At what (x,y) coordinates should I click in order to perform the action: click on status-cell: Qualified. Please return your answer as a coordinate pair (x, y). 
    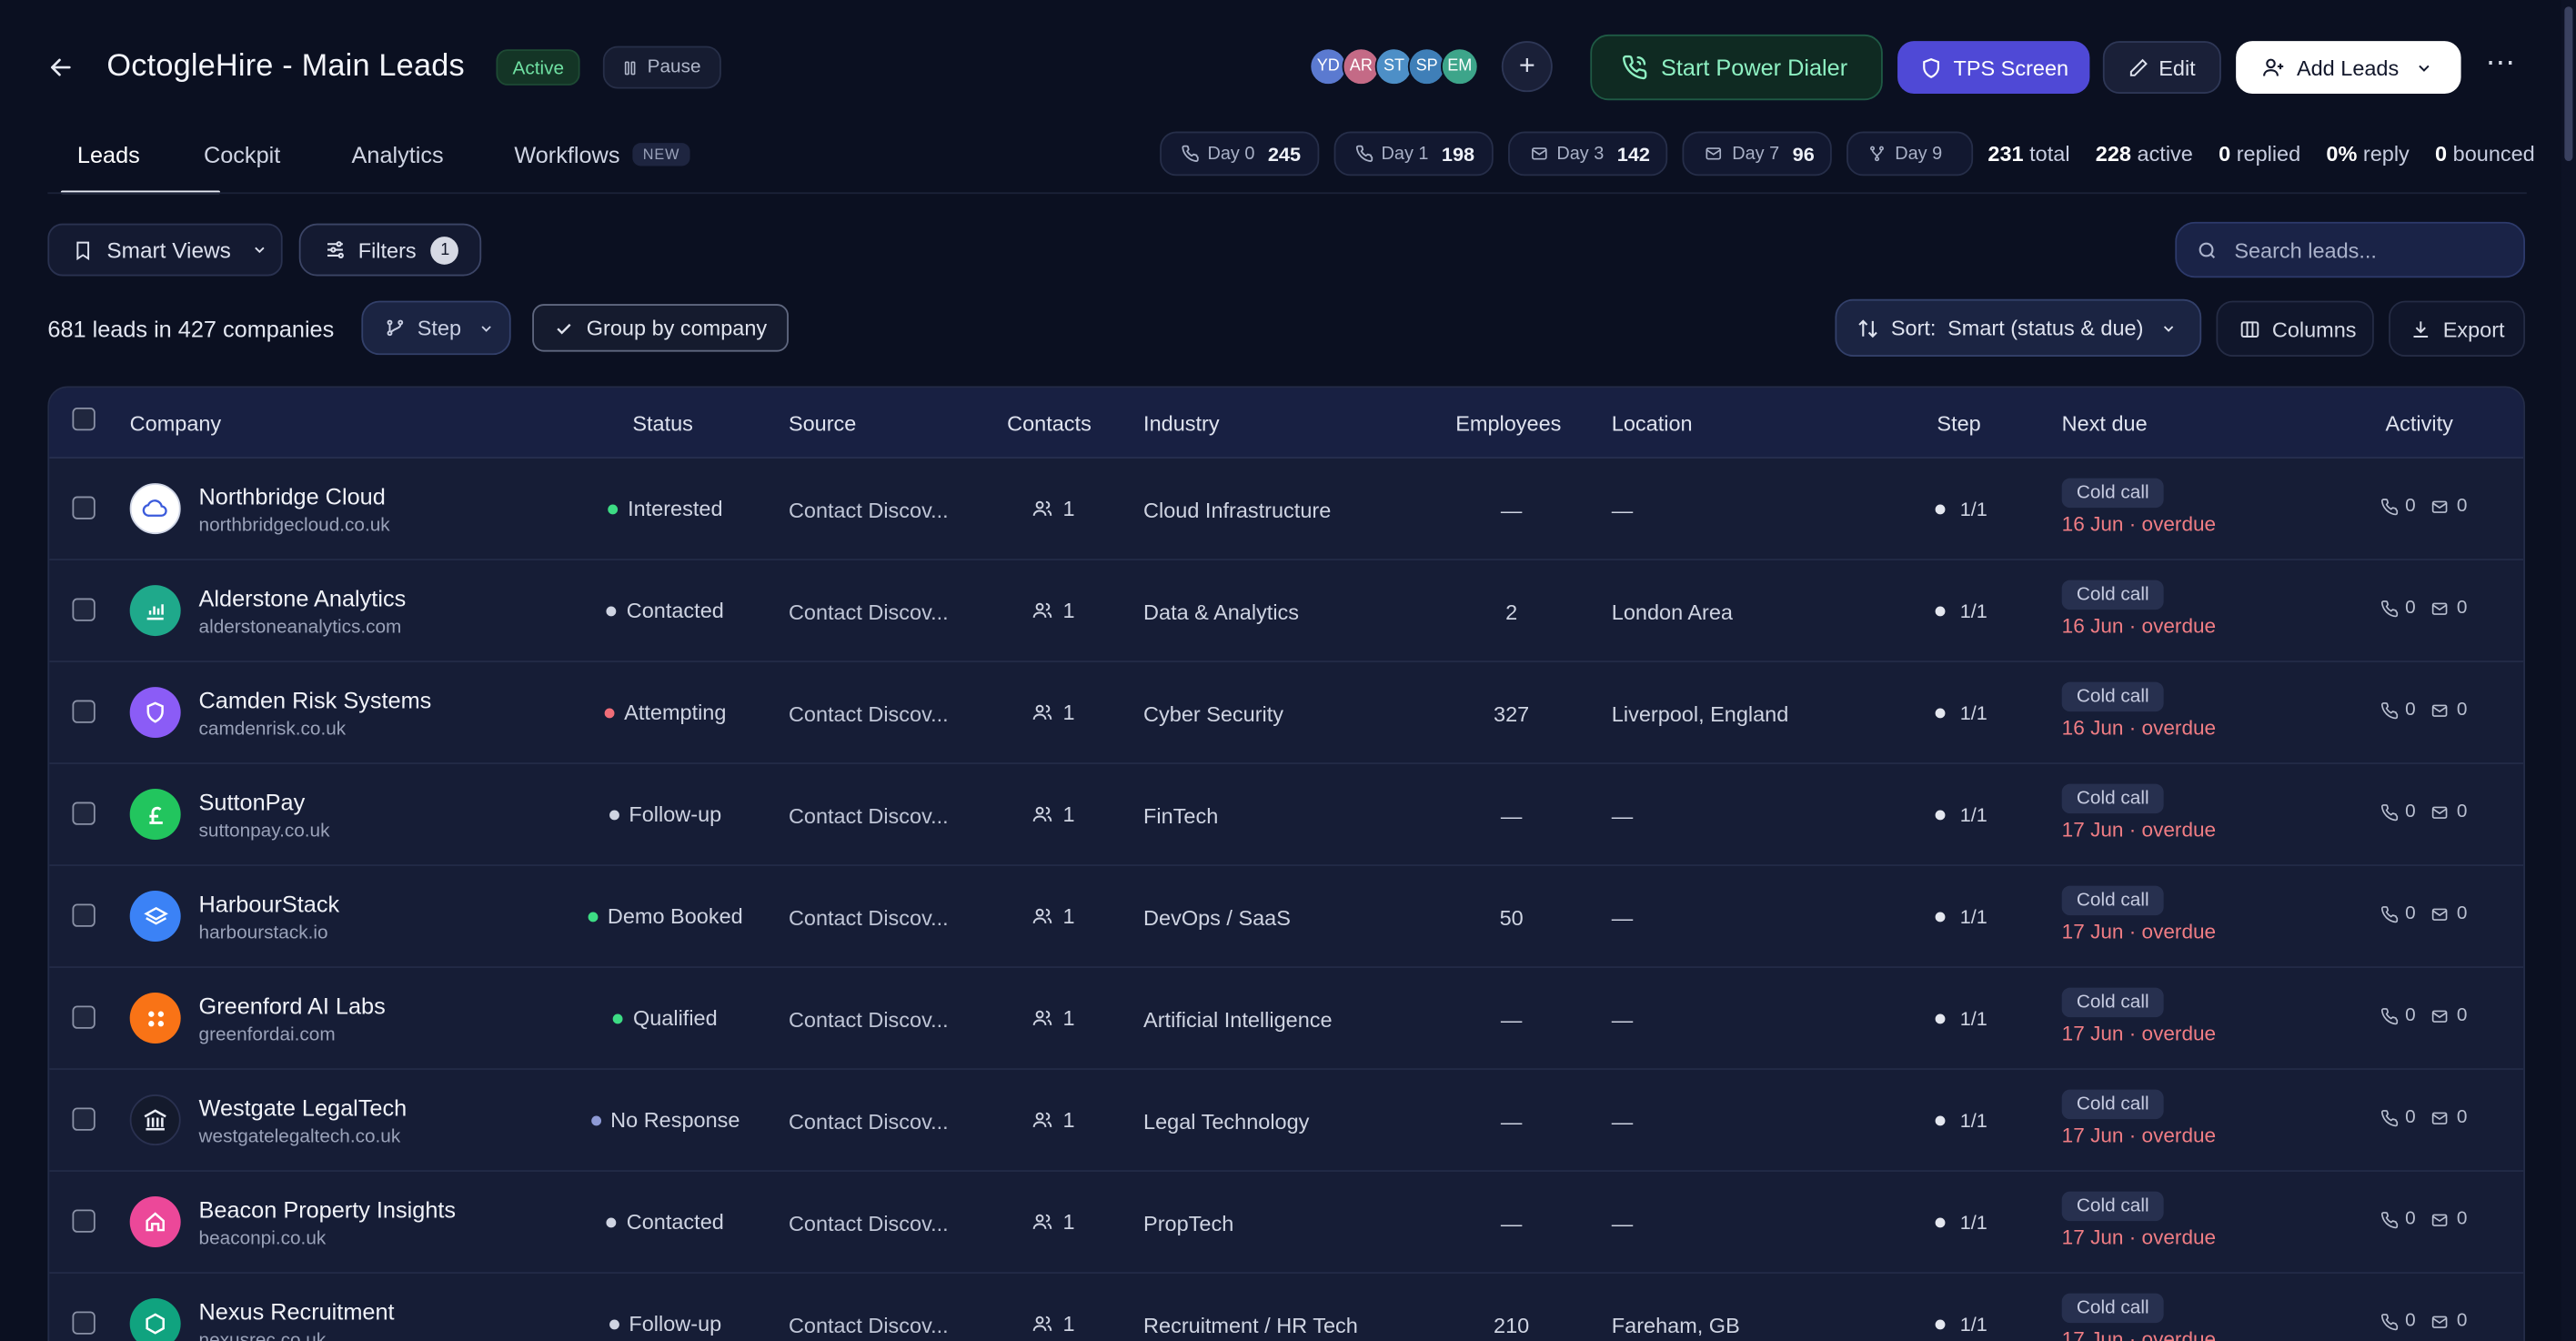
    Looking at the image, I should click on (665, 1018).